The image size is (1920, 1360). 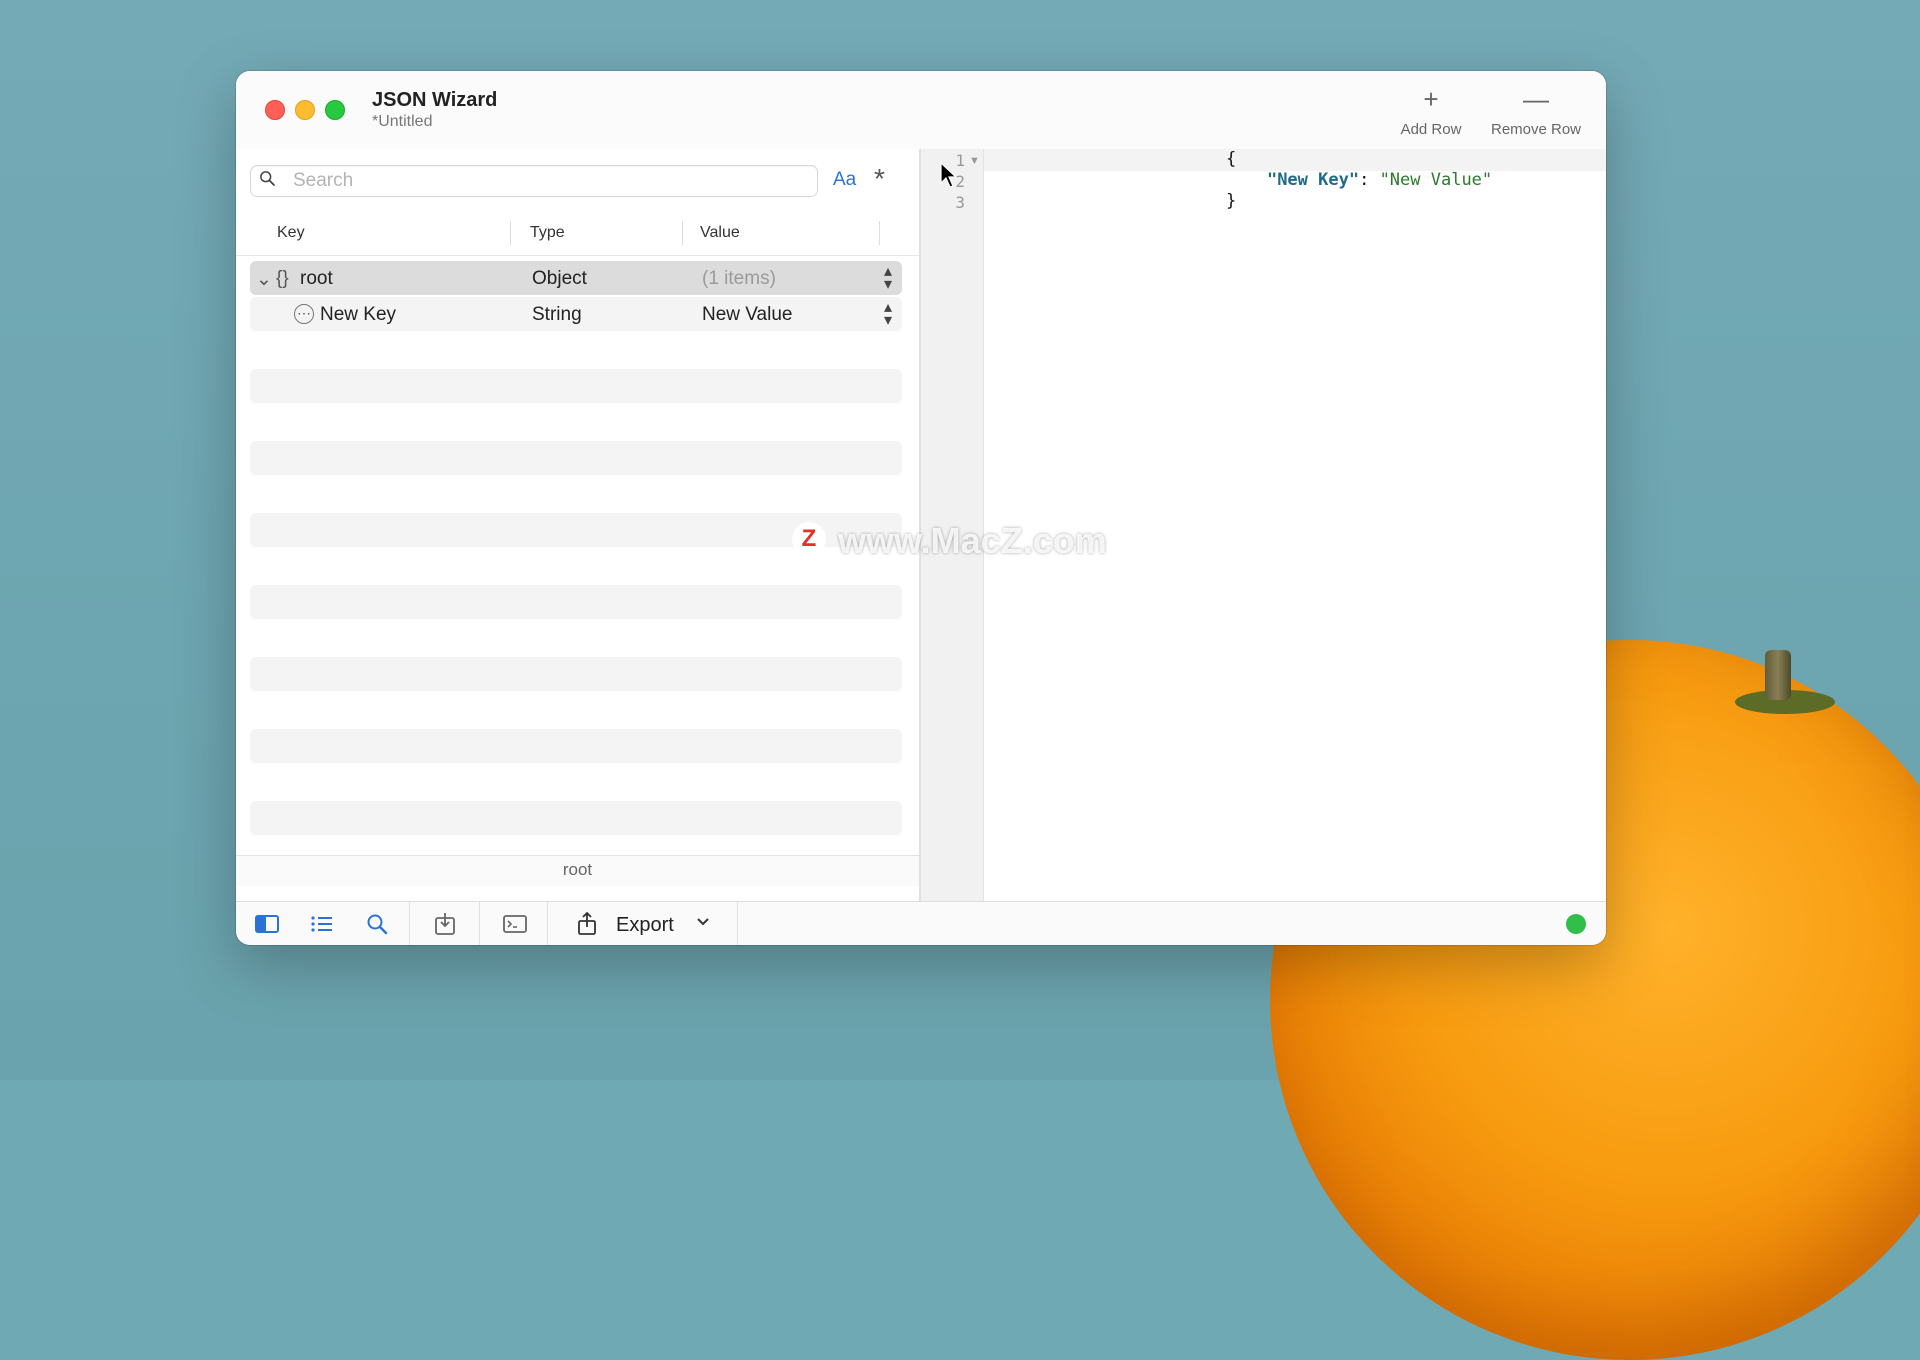 What do you see at coordinates (305, 110) in the screenshot?
I see `minimize-window-button` at bounding box center [305, 110].